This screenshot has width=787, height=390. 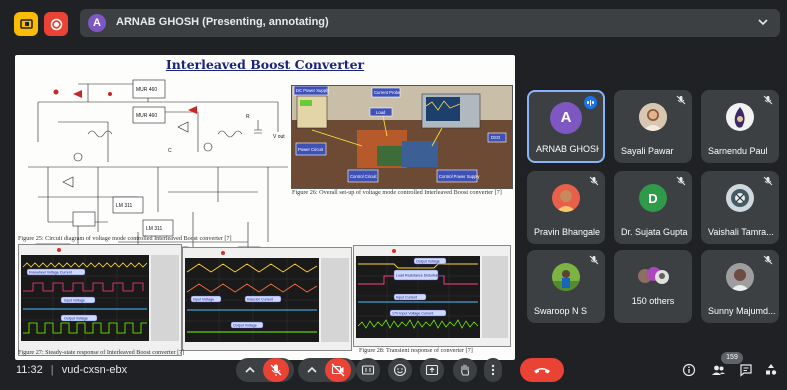 I want to click on people-icon, so click(x=718, y=370).